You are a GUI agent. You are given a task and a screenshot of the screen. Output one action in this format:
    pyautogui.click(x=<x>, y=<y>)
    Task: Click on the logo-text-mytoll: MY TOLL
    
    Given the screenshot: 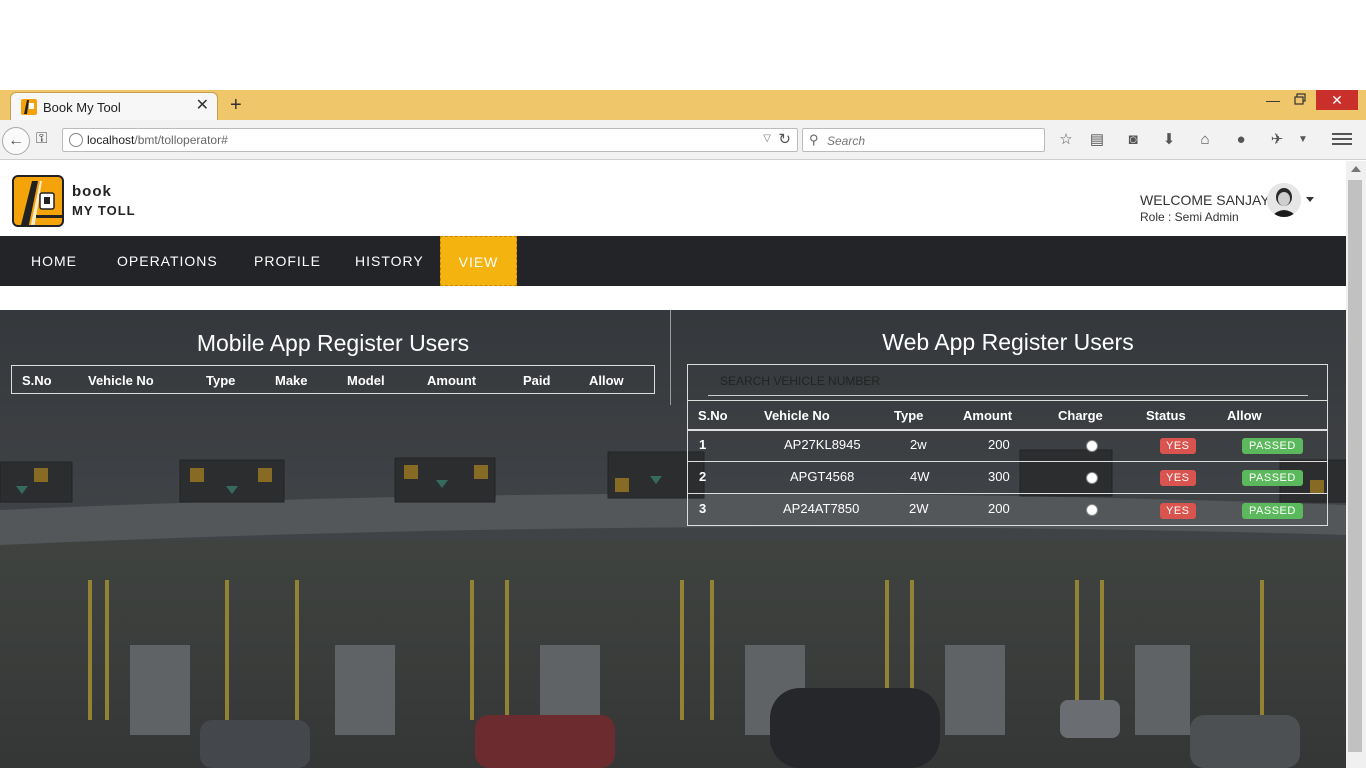 What is the action you would take?
    pyautogui.click(x=104, y=210)
    